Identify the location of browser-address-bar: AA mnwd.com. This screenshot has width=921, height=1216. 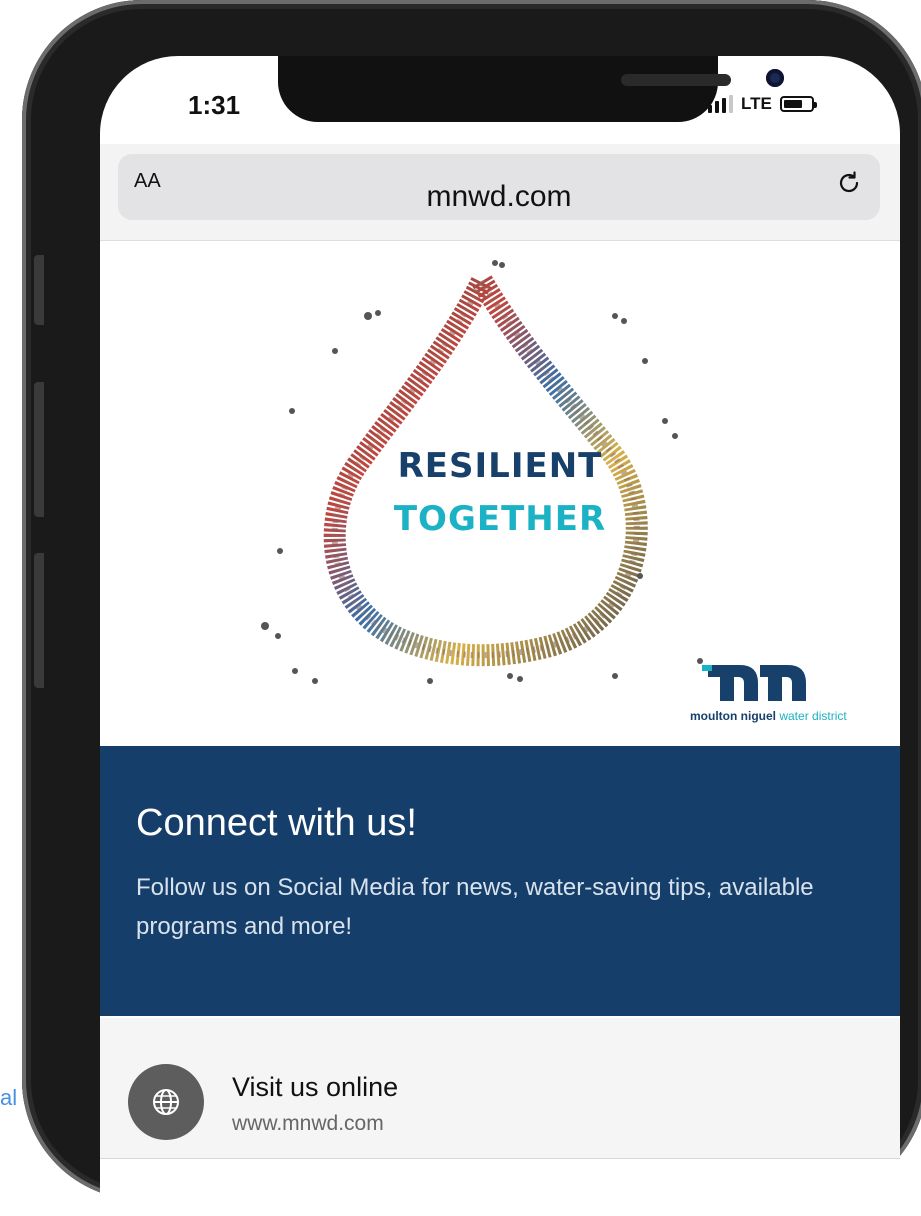
(500, 192).